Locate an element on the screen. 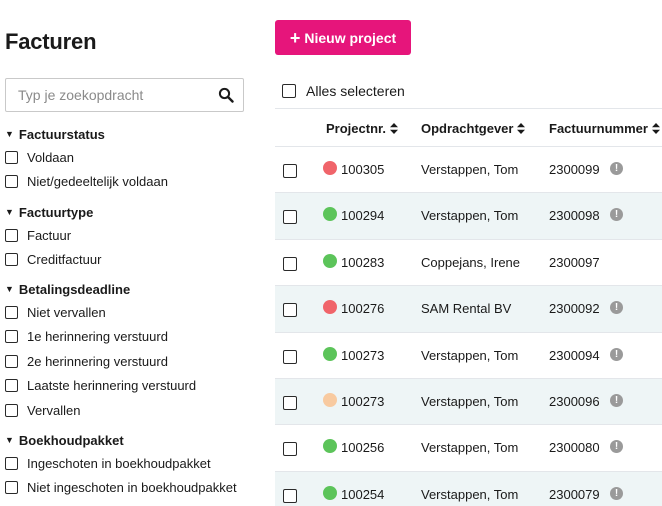 This screenshot has width=662, height=506. new-project-button: + Nieuw project is located at coordinates (343, 37).